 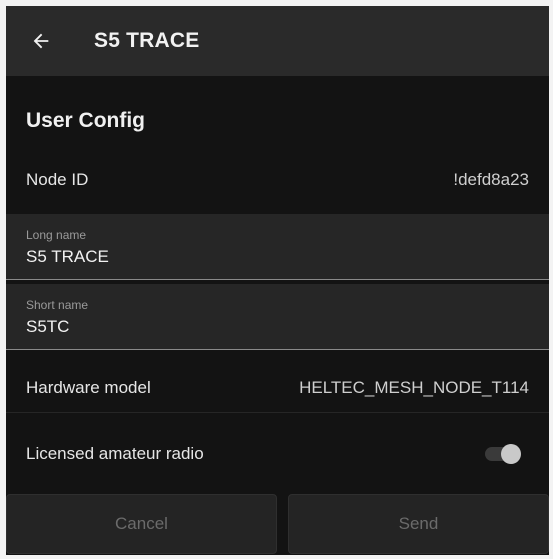 What do you see at coordinates (147, 40) in the screenshot?
I see `page-title: S5 TRACE` at bounding box center [147, 40].